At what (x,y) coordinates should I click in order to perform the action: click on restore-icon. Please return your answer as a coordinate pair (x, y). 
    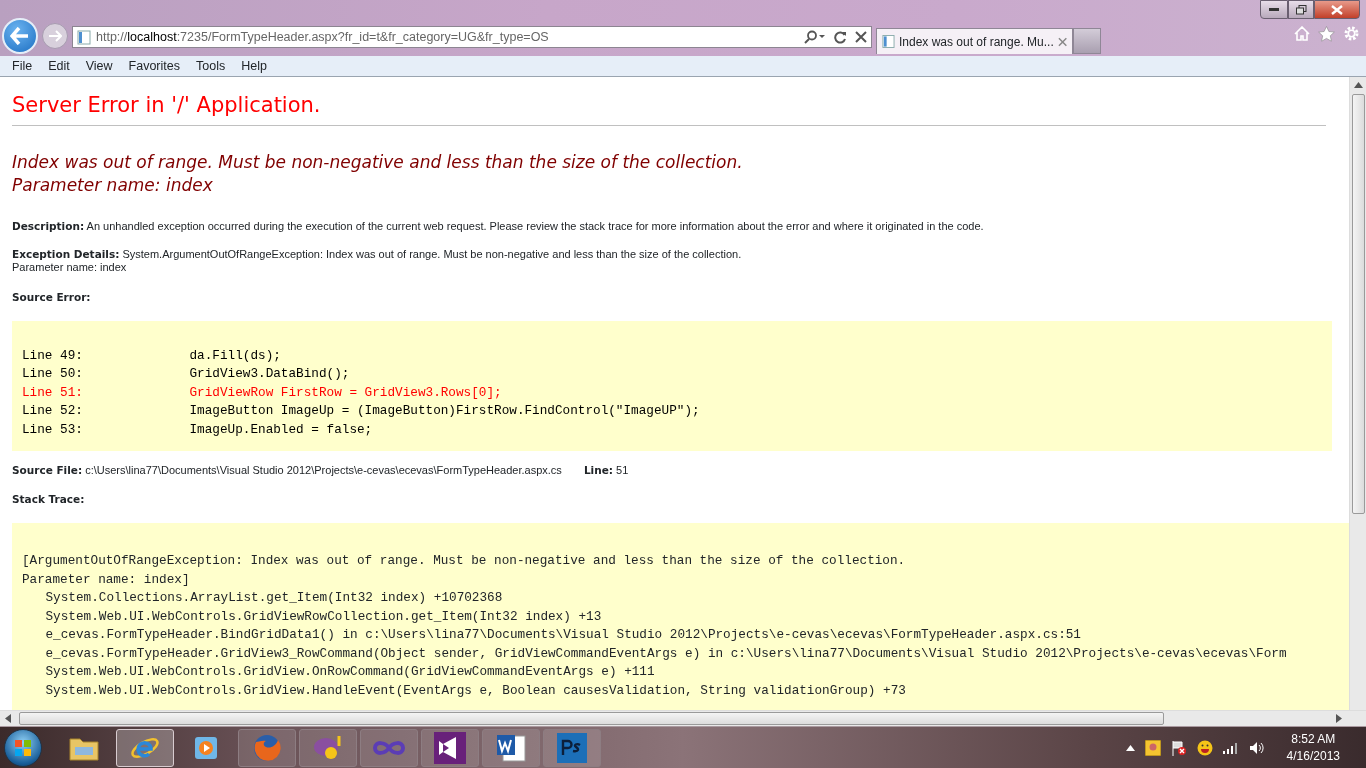
    Looking at the image, I should click on (1301, 9).